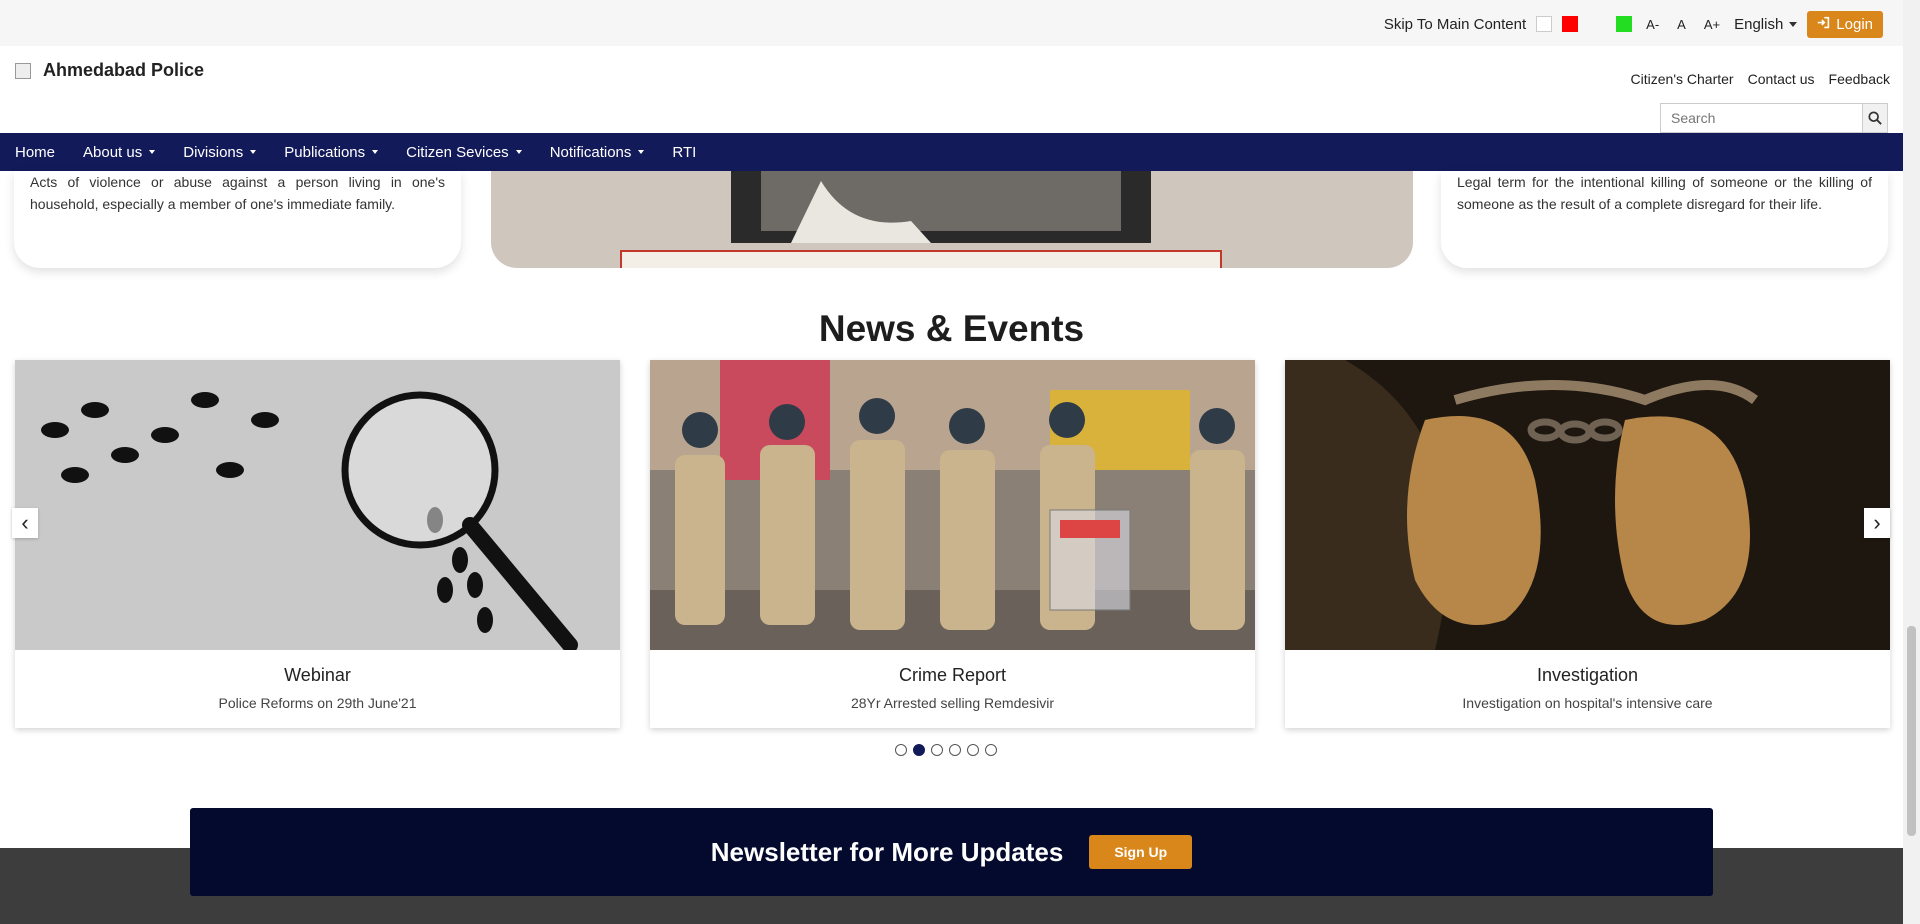 This screenshot has height=924, width=1920. I want to click on language-label: English, so click(1759, 24).